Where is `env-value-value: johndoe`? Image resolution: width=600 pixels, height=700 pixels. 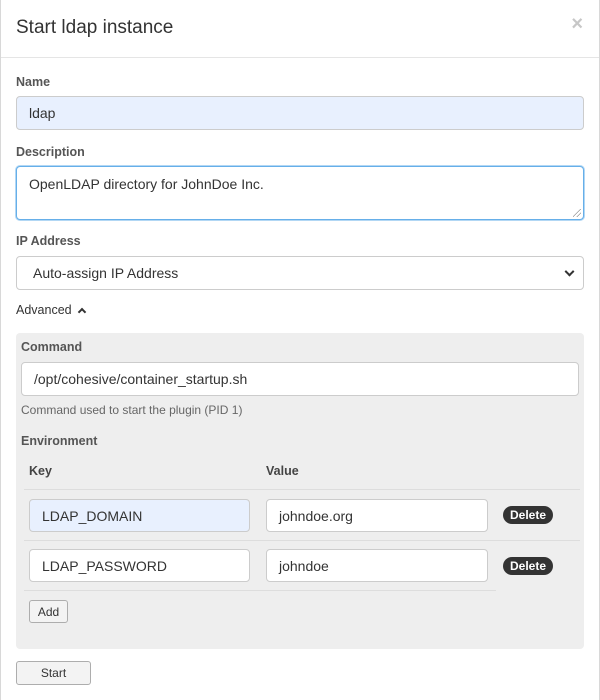 env-value-value: johndoe is located at coordinates (304, 565).